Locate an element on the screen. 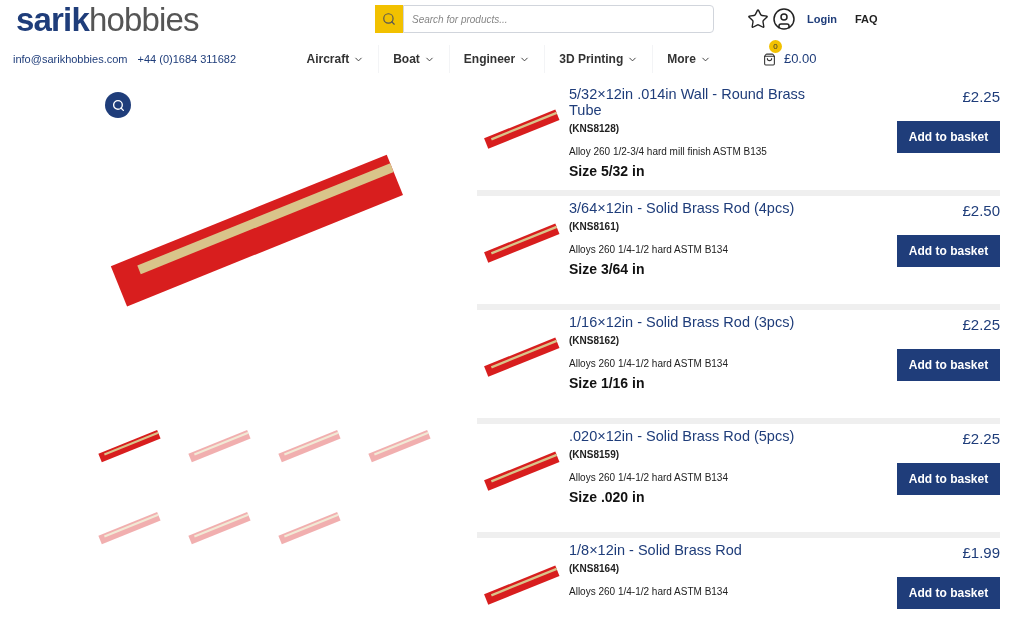 The image size is (1024, 621). product-title: 1/8×12in - Solid Brass Rod is located at coordinates (700, 550).